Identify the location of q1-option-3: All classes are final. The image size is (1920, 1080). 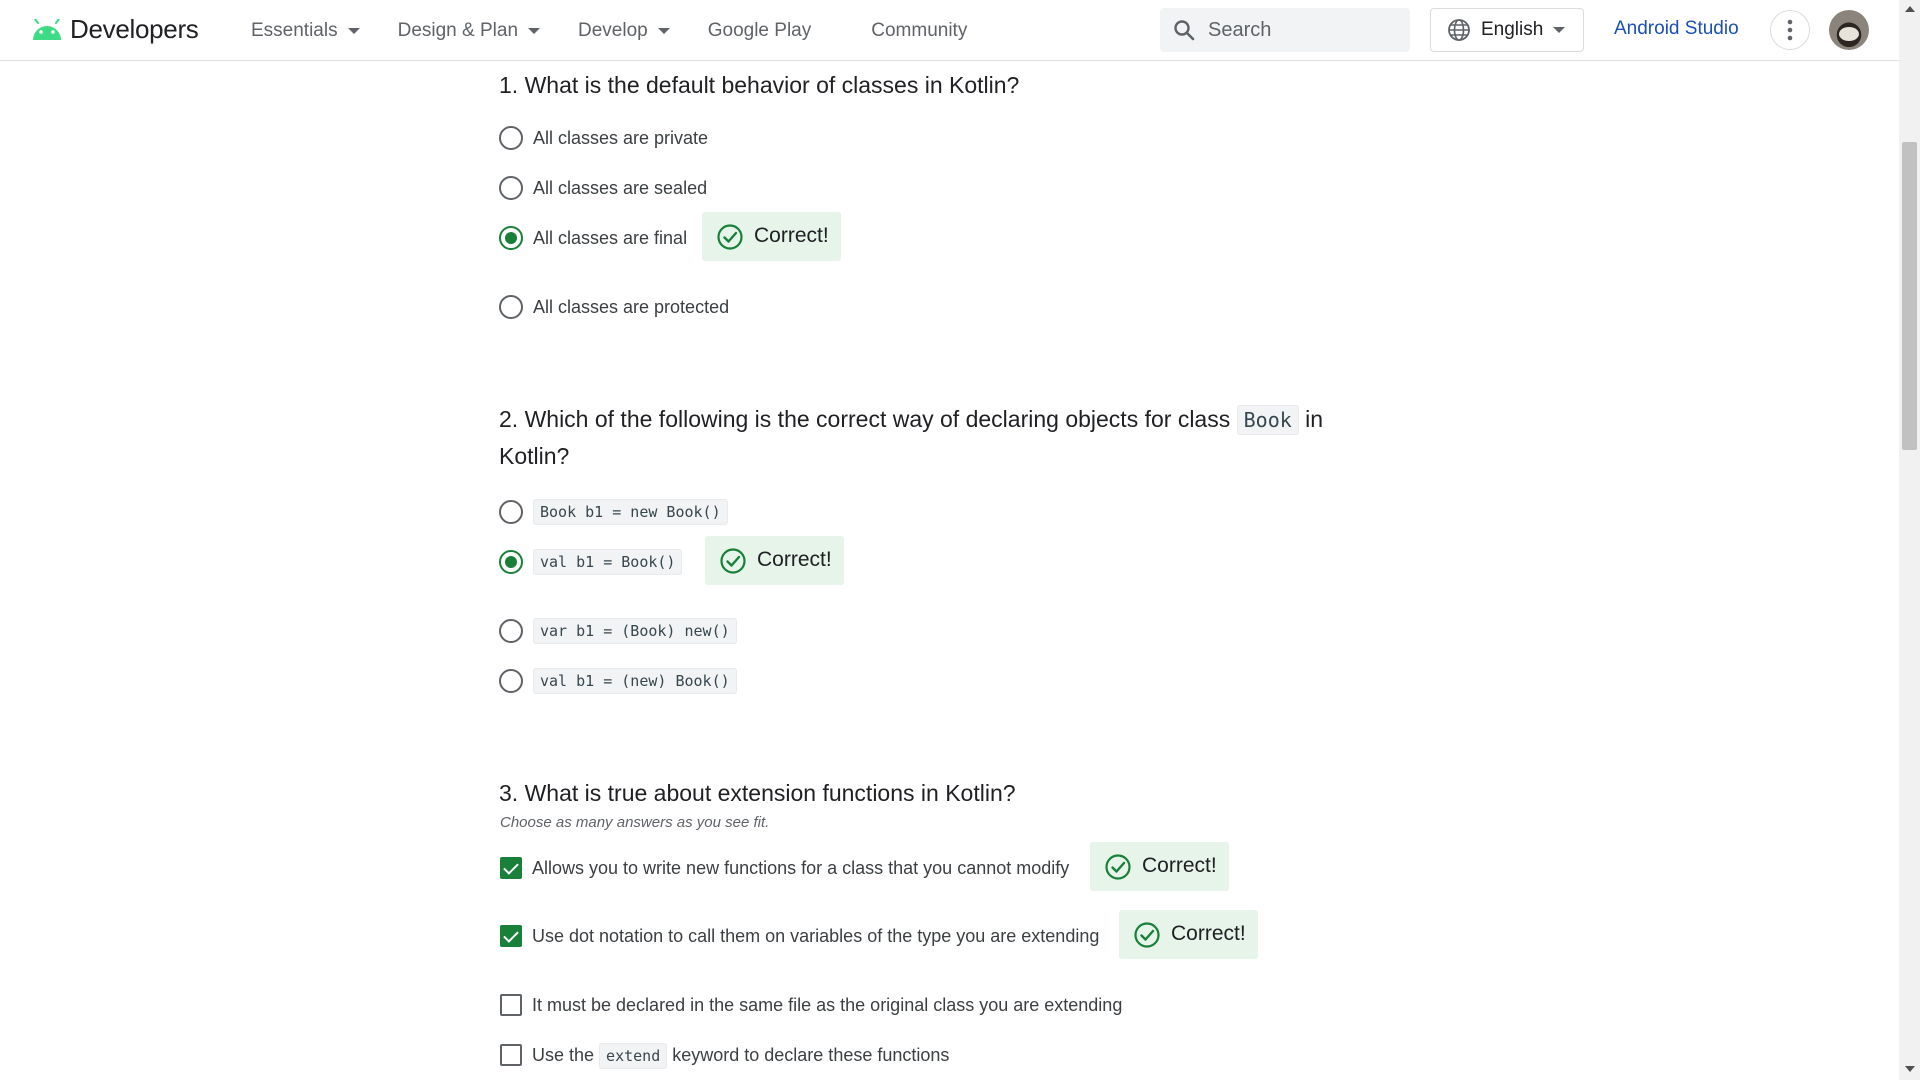
(593, 238).